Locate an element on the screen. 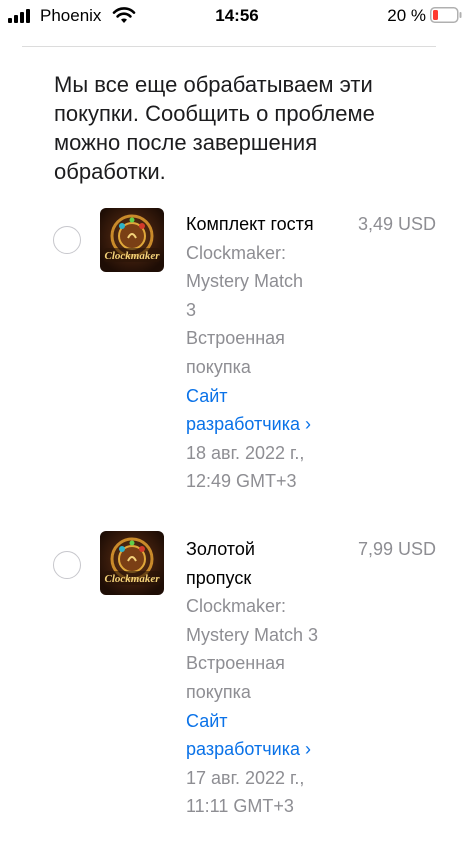  purchase-price: 7,99 USD is located at coordinates (396, 549).